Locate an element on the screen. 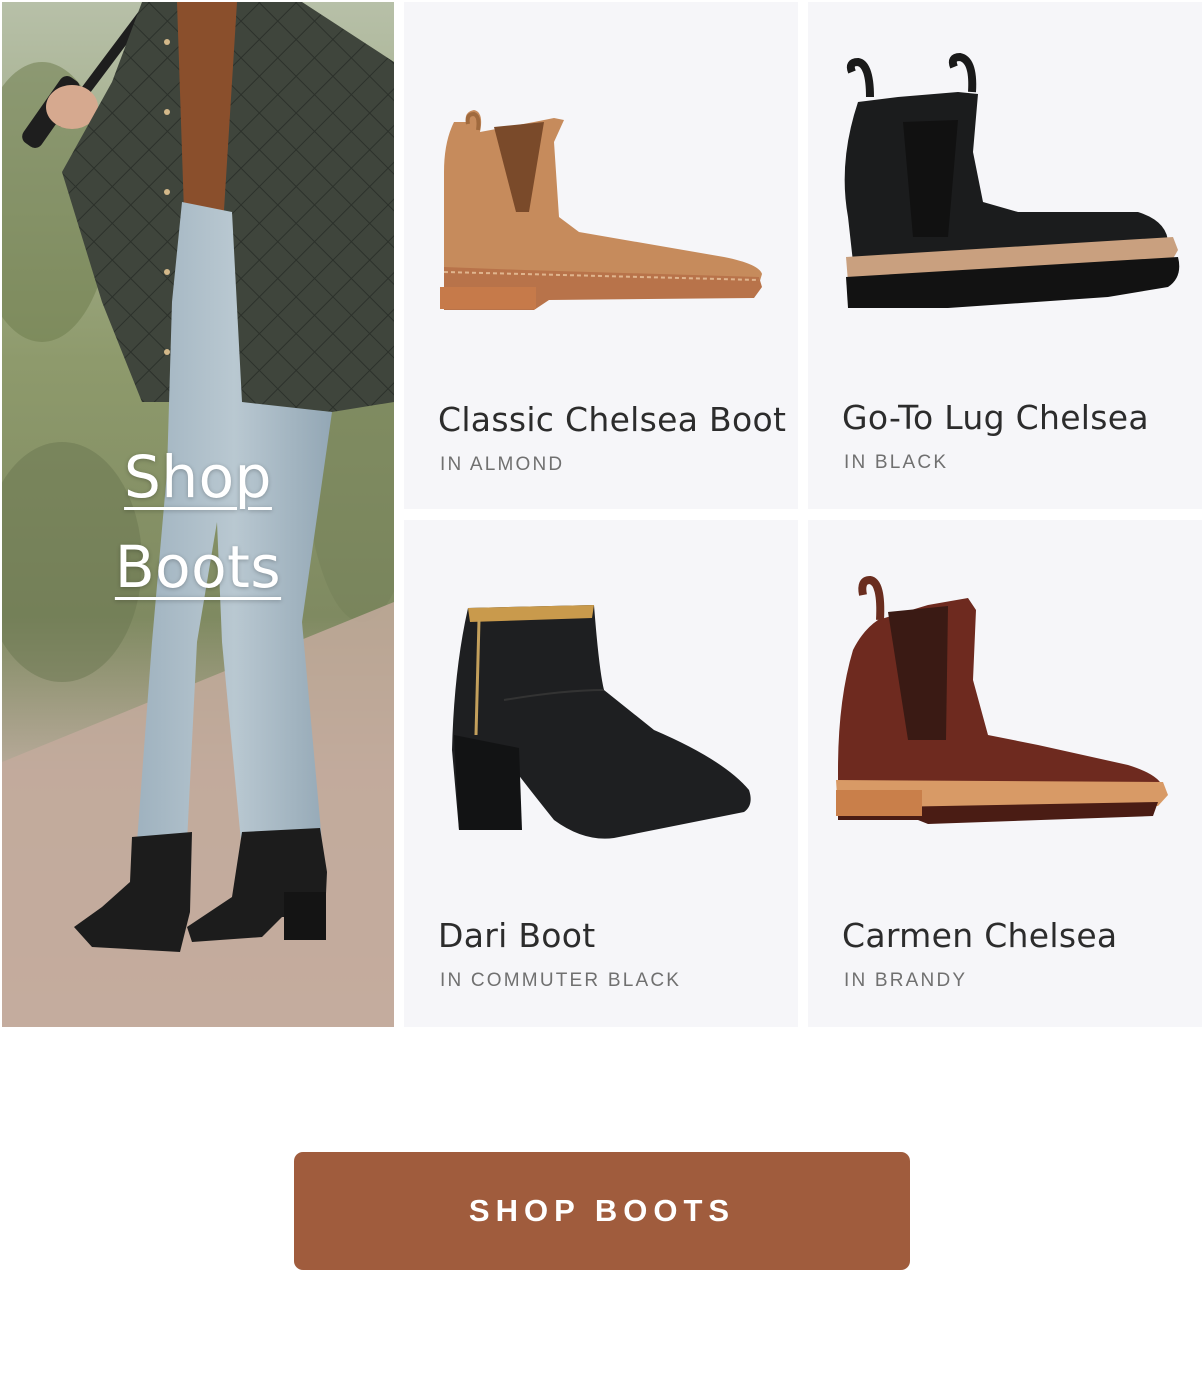  product-card-classic-chelsea-boot: Classic Chelsea Boot IN ALMOND is located at coordinates (601, 255).